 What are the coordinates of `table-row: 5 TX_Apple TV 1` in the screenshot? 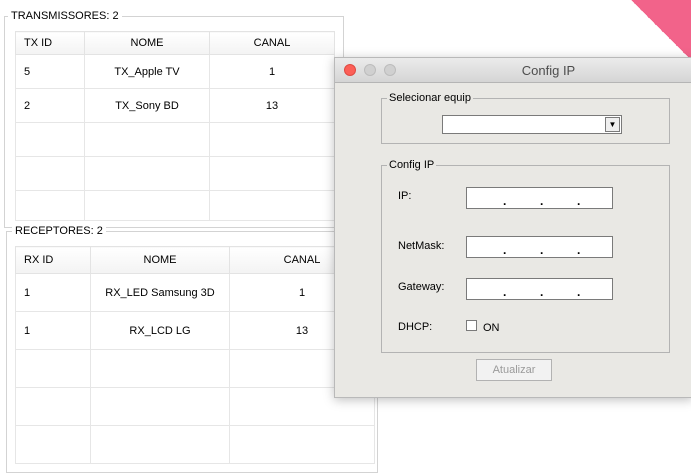 It's located at (175, 71).